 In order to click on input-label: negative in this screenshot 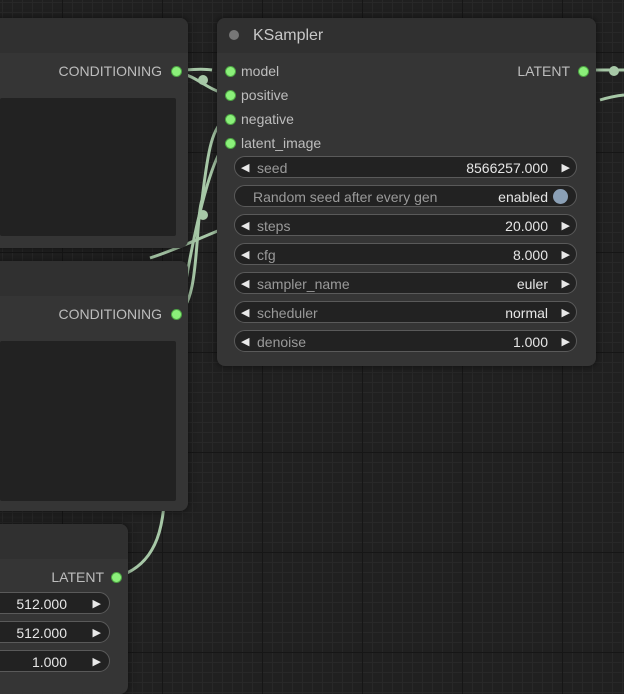, I will do `click(267, 119)`.